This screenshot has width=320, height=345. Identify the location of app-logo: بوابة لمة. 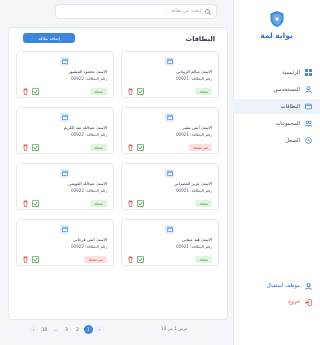
(276, 25).